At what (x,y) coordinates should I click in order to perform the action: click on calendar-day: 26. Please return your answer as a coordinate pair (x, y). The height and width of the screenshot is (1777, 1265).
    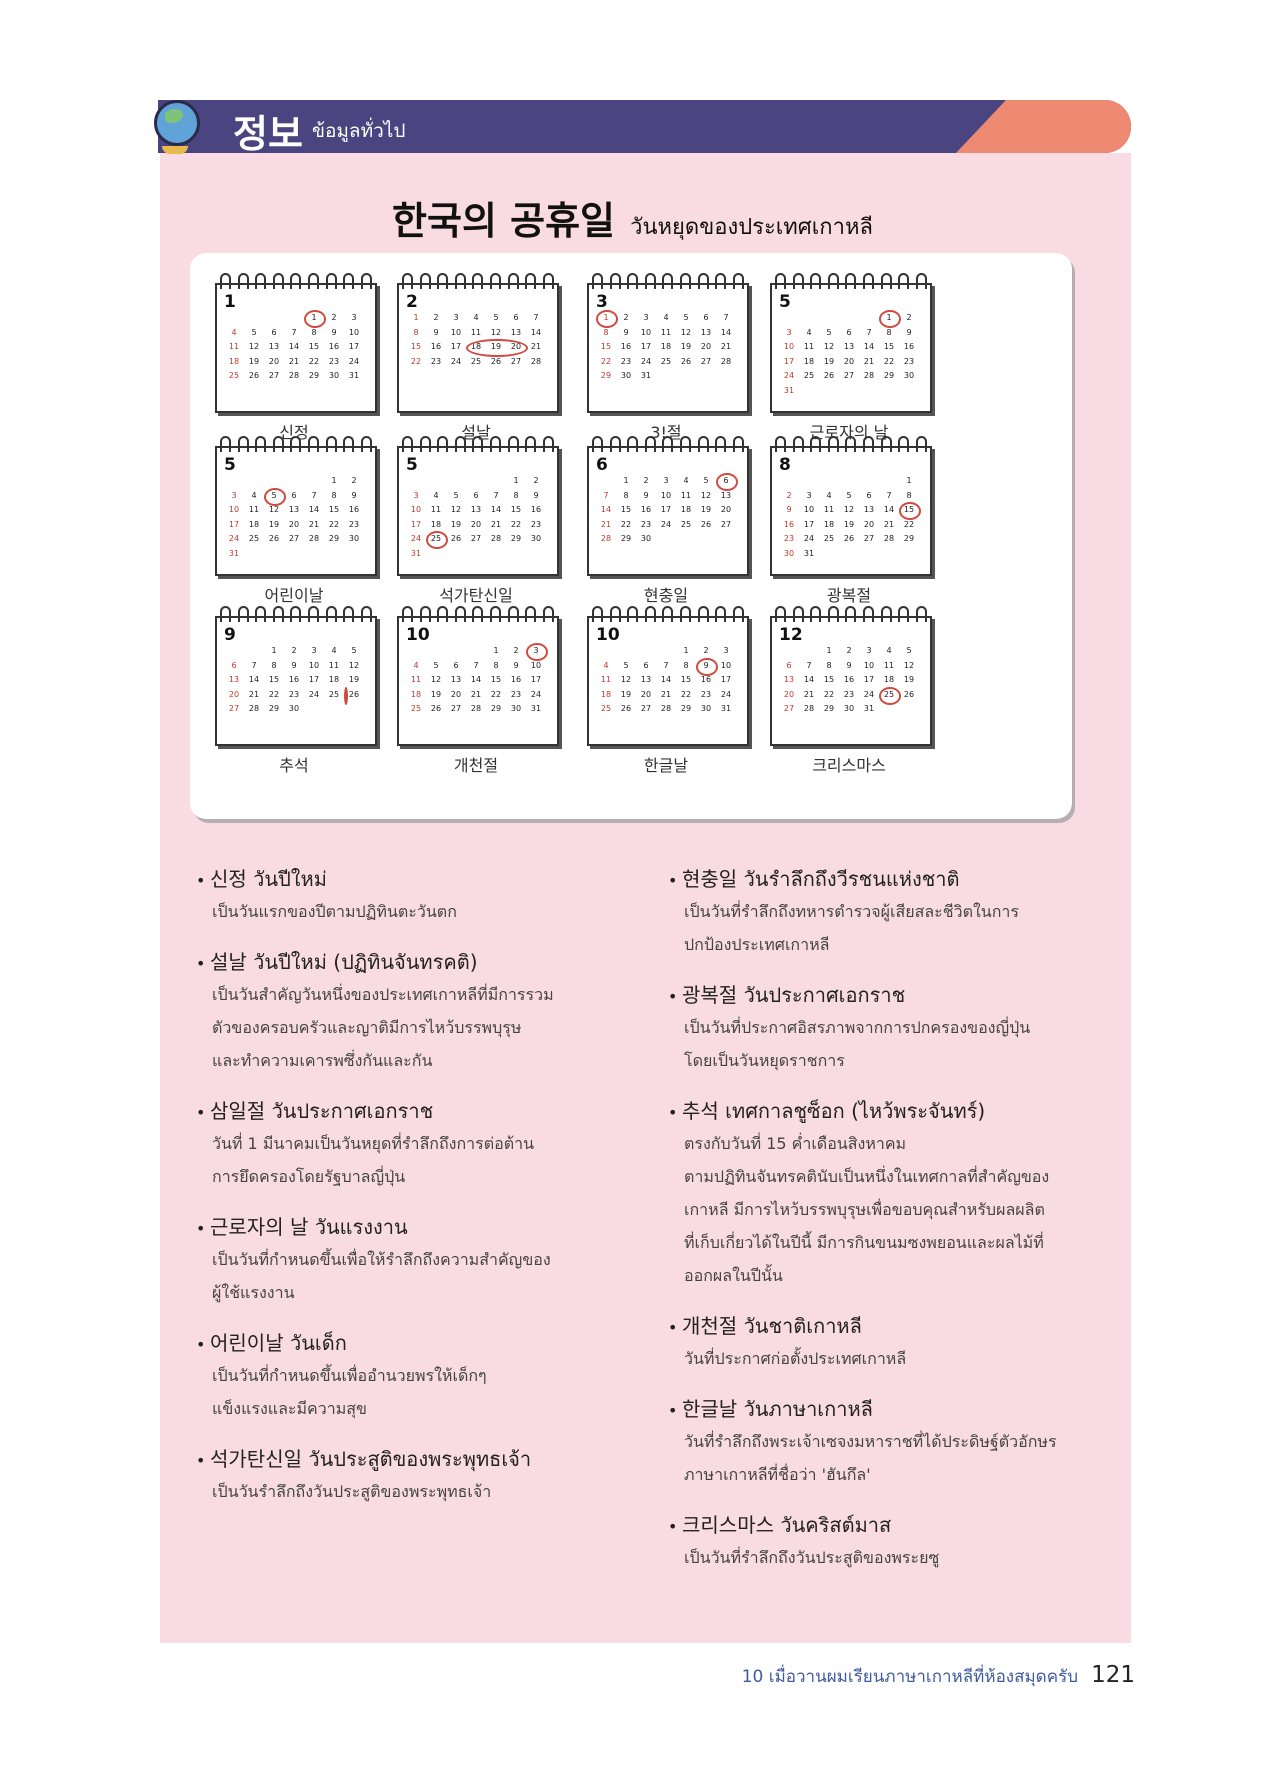
    Looking at the image, I should click on (829, 375).